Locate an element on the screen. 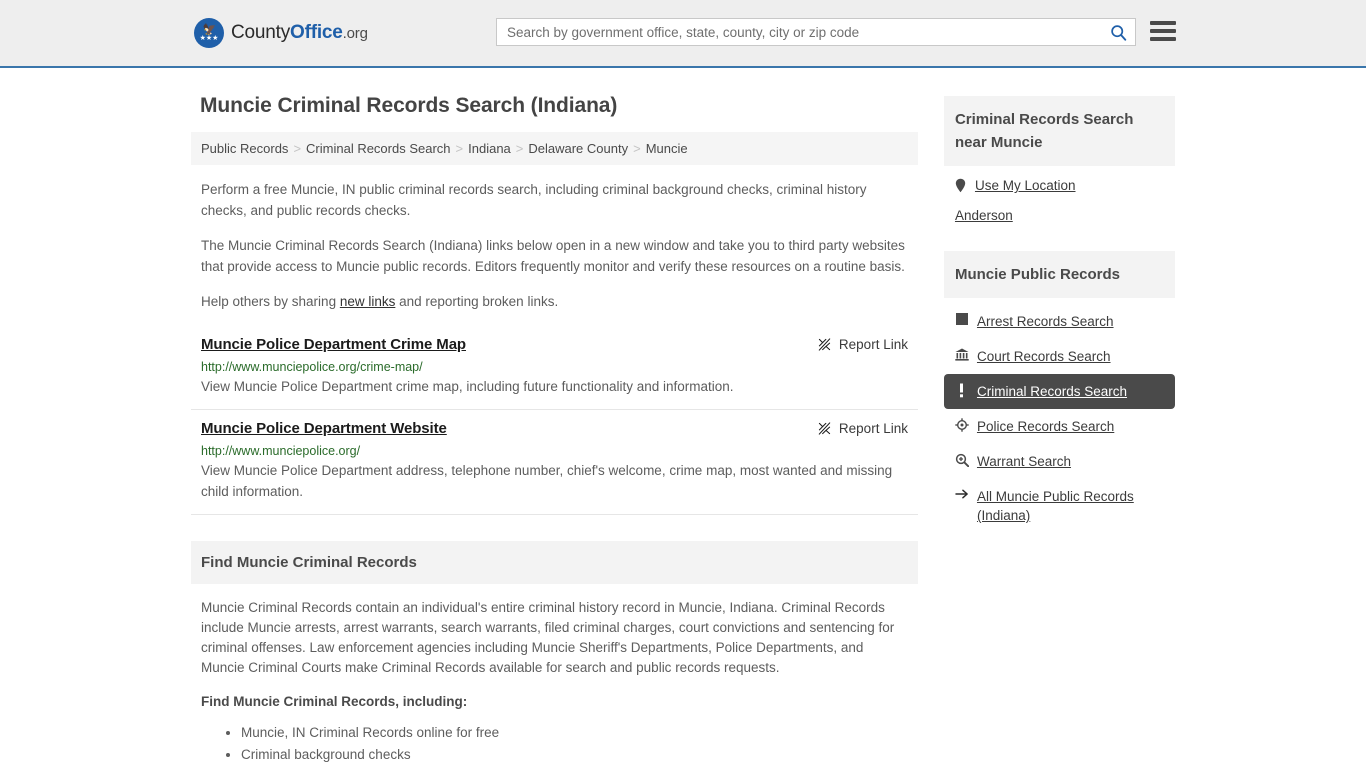  police-badge-icon is located at coordinates (962, 424).